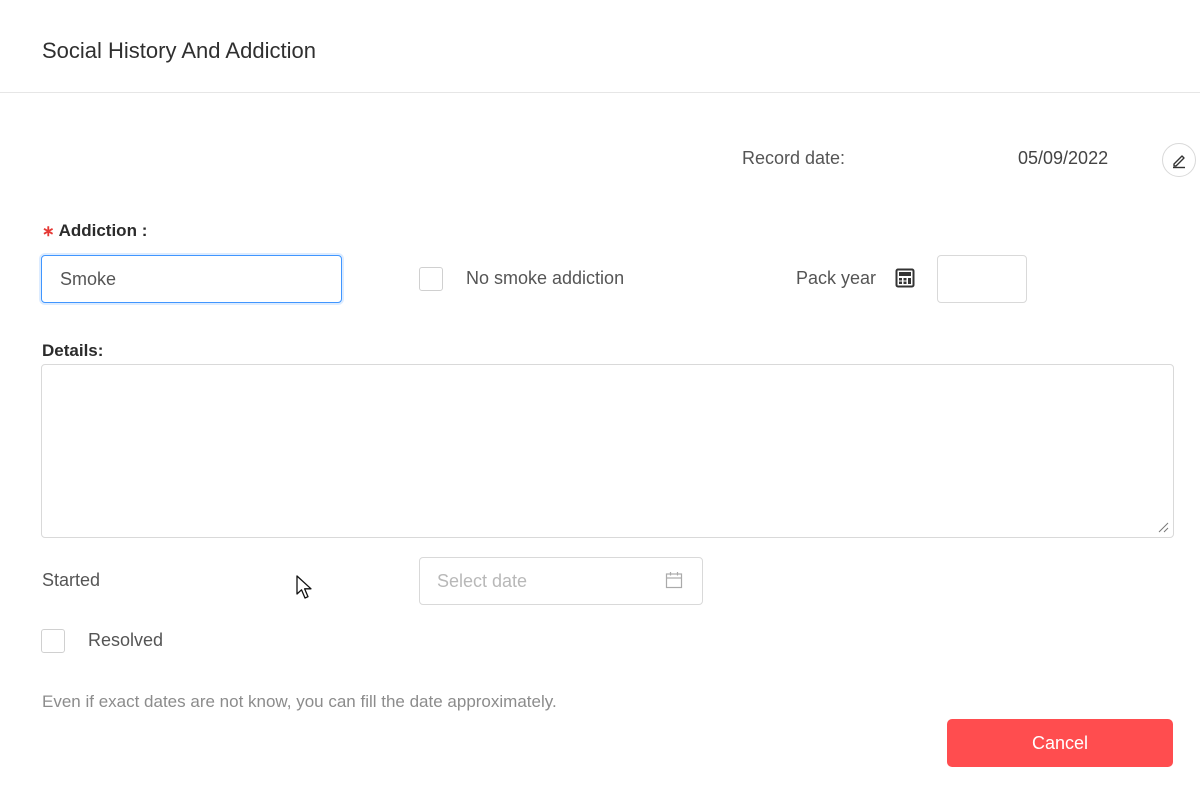 The height and width of the screenshot is (796, 1200). What do you see at coordinates (48, 231) in the screenshot?
I see `required-mark: ∗` at bounding box center [48, 231].